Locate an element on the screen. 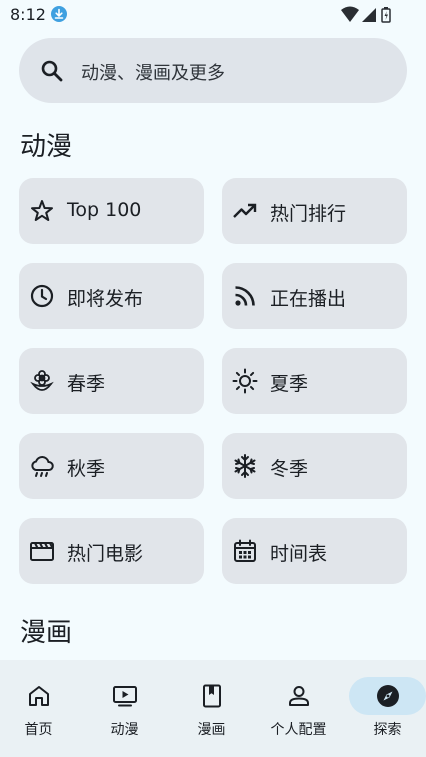 The width and height of the screenshot is (426, 757). tile-spring: 春季 is located at coordinates (111, 381).